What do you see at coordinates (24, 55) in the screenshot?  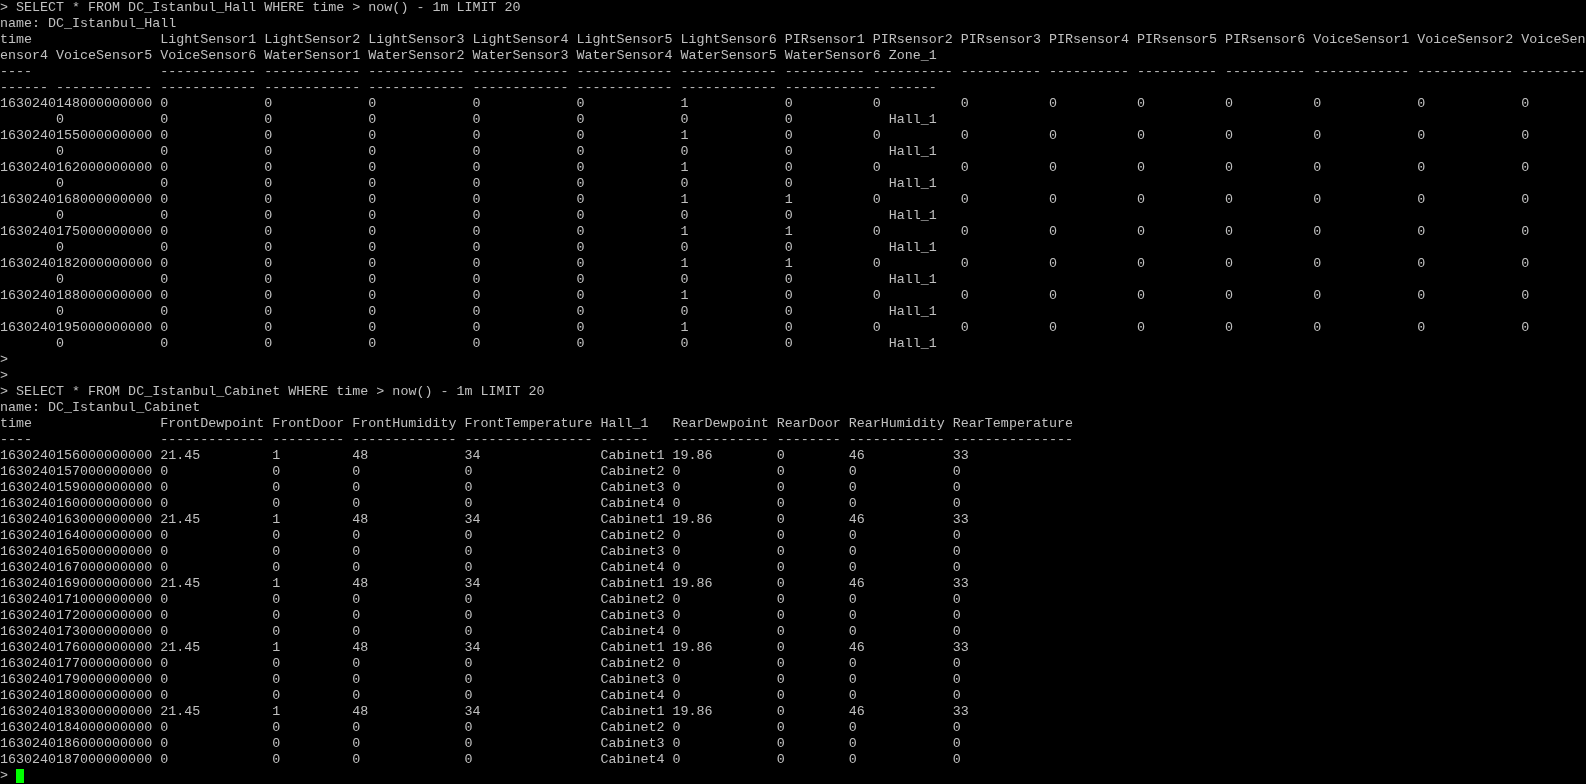 I see `column-header: ensor4` at bounding box center [24, 55].